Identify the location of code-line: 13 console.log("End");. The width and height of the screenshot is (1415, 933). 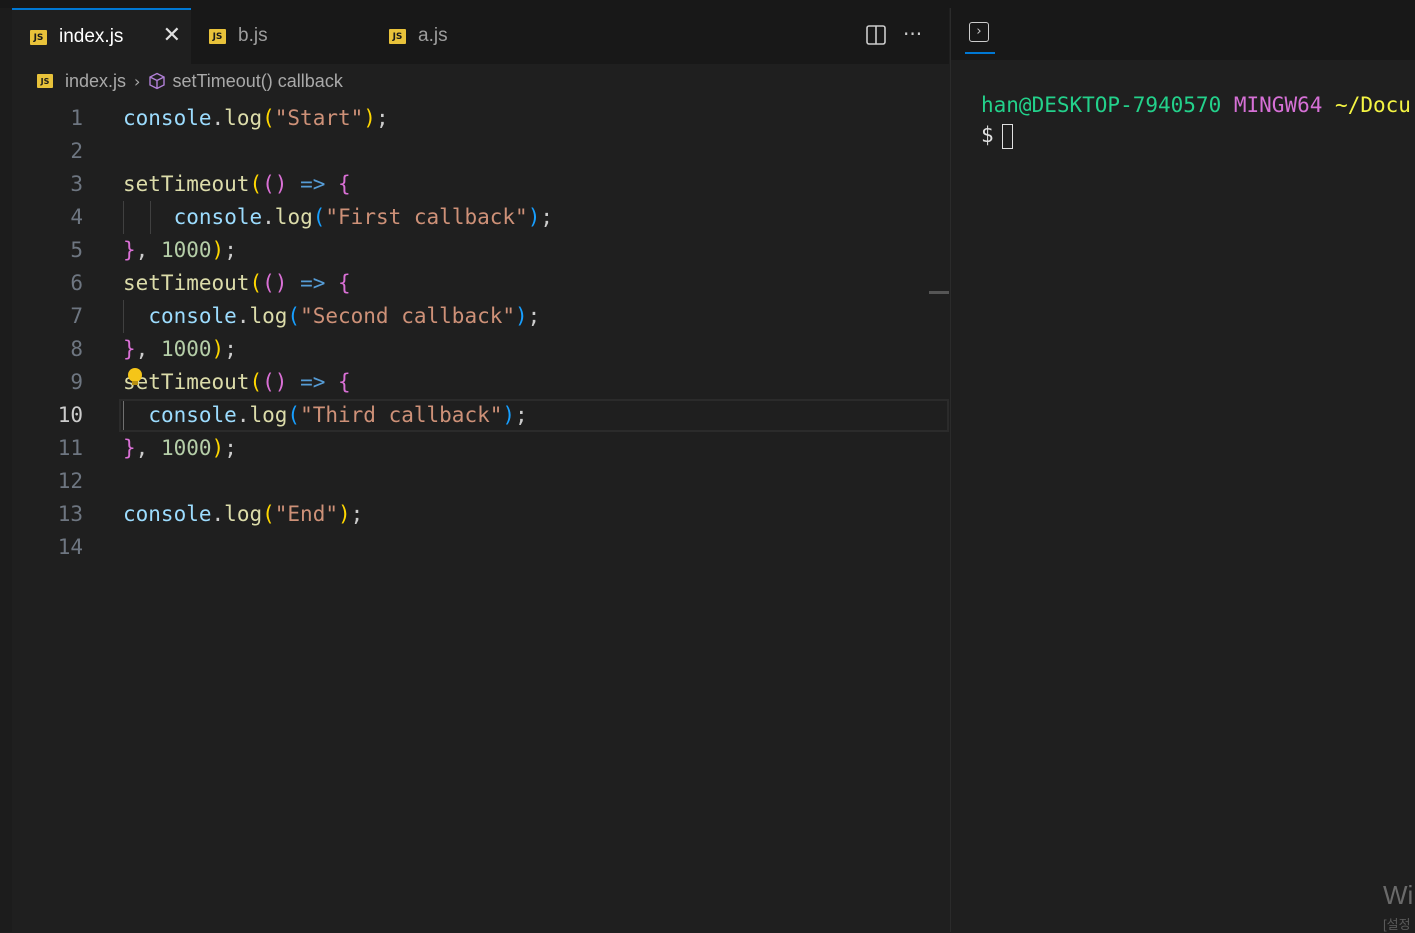
(480, 514).